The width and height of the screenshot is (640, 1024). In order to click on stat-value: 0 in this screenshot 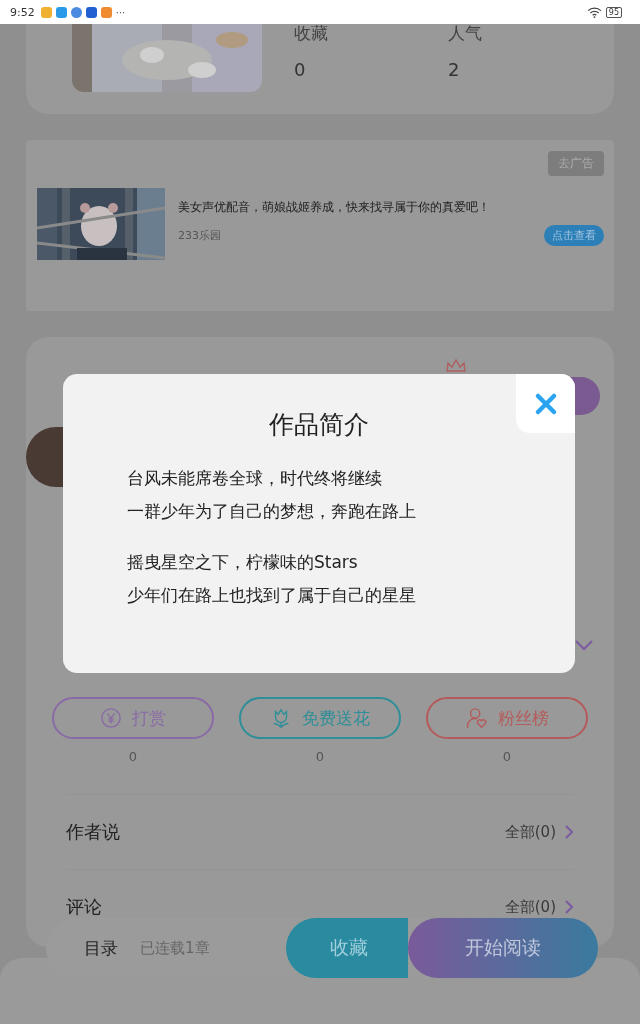, I will do `click(300, 69)`.